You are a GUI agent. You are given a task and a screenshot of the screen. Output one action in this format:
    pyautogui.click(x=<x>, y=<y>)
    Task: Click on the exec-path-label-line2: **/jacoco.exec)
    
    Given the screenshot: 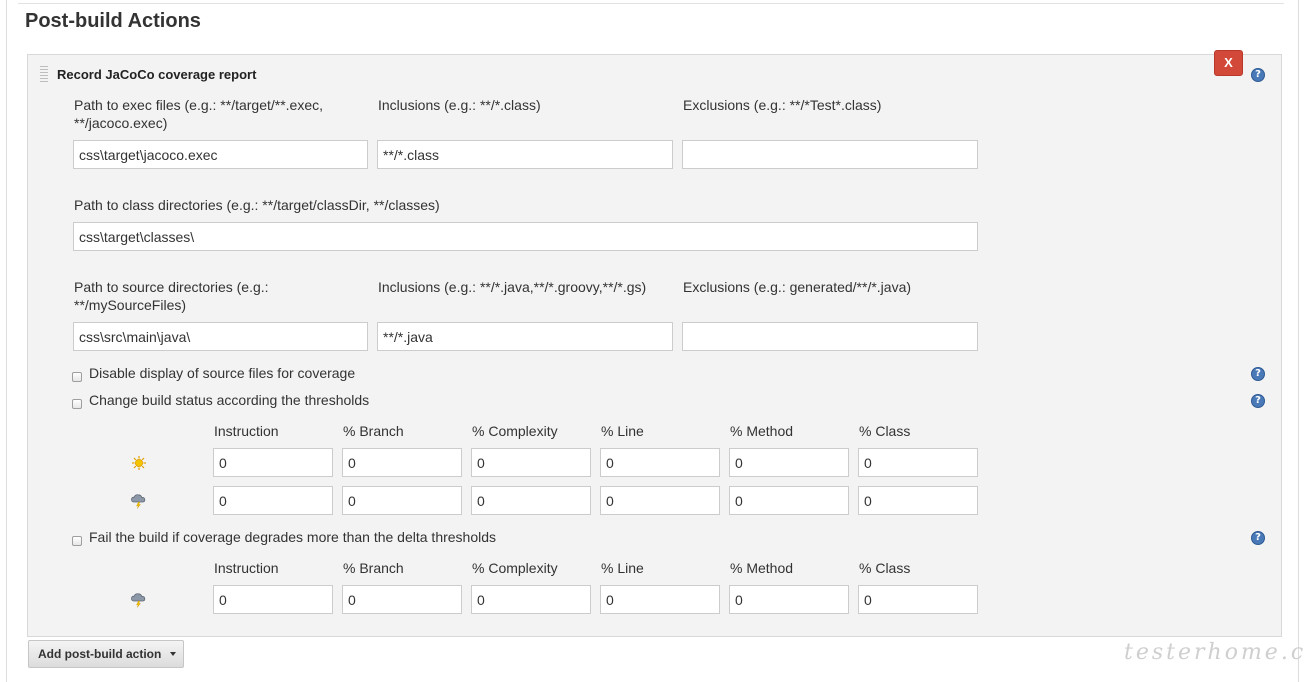 What is the action you would take?
    pyautogui.click(x=121, y=123)
    